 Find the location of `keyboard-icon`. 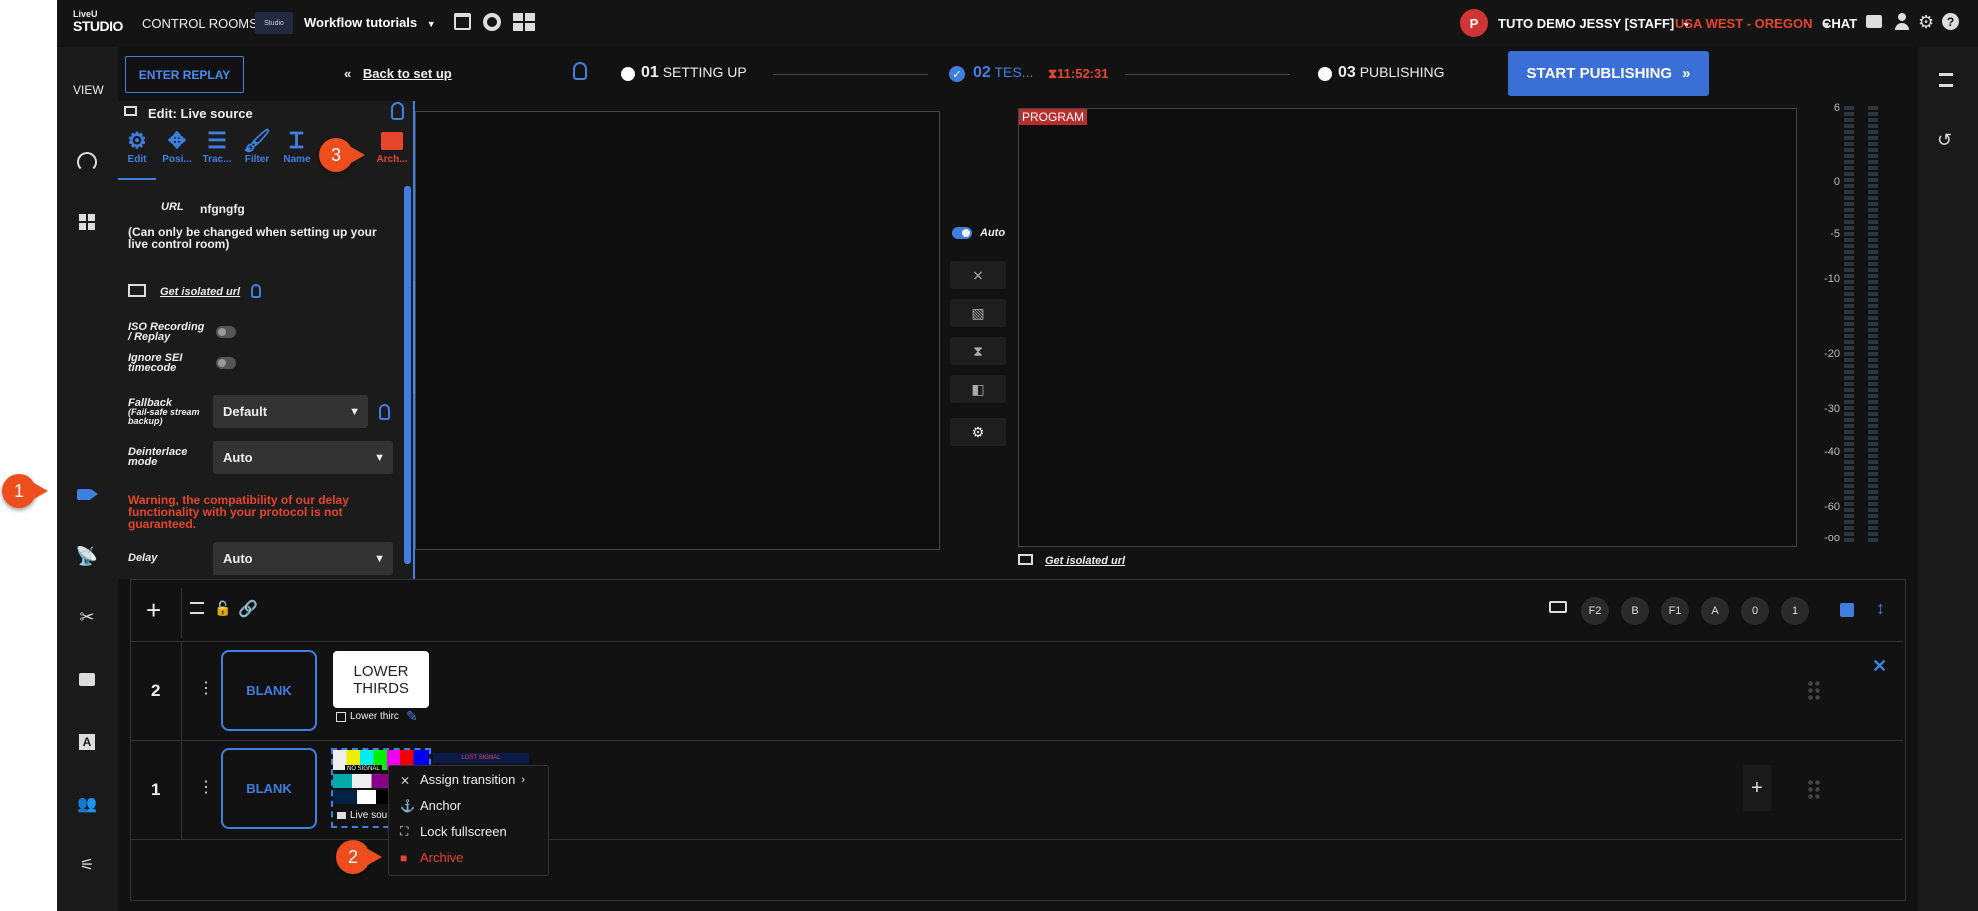

keyboard-icon is located at coordinates (1558, 607).